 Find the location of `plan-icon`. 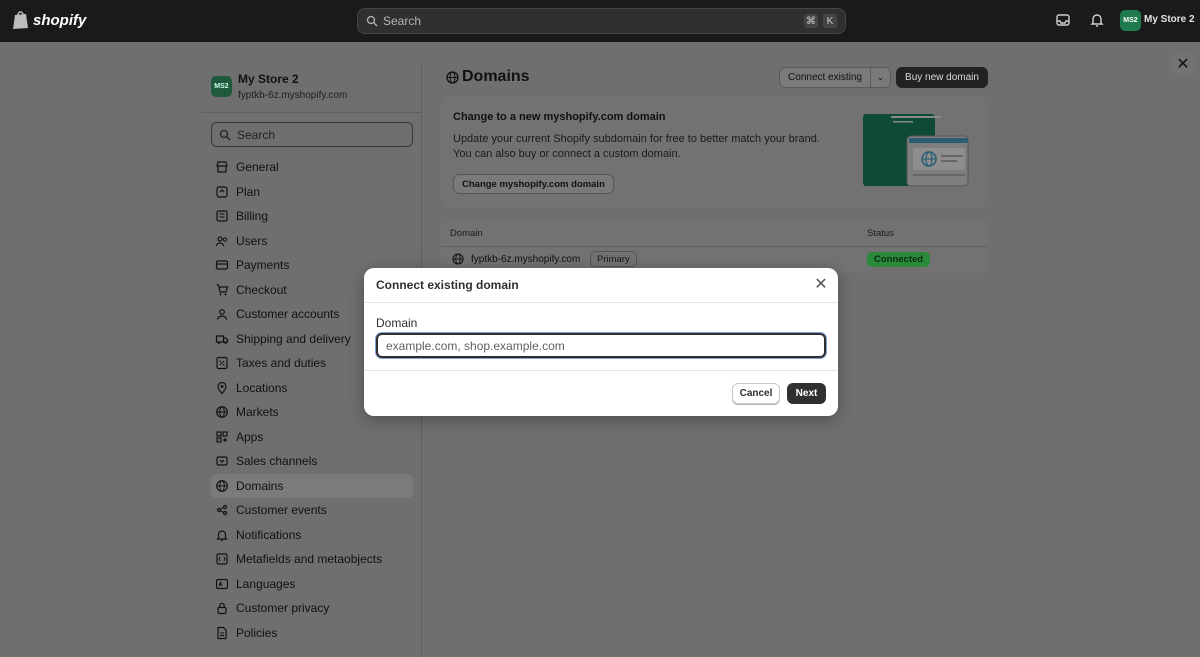

plan-icon is located at coordinates (222, 192).